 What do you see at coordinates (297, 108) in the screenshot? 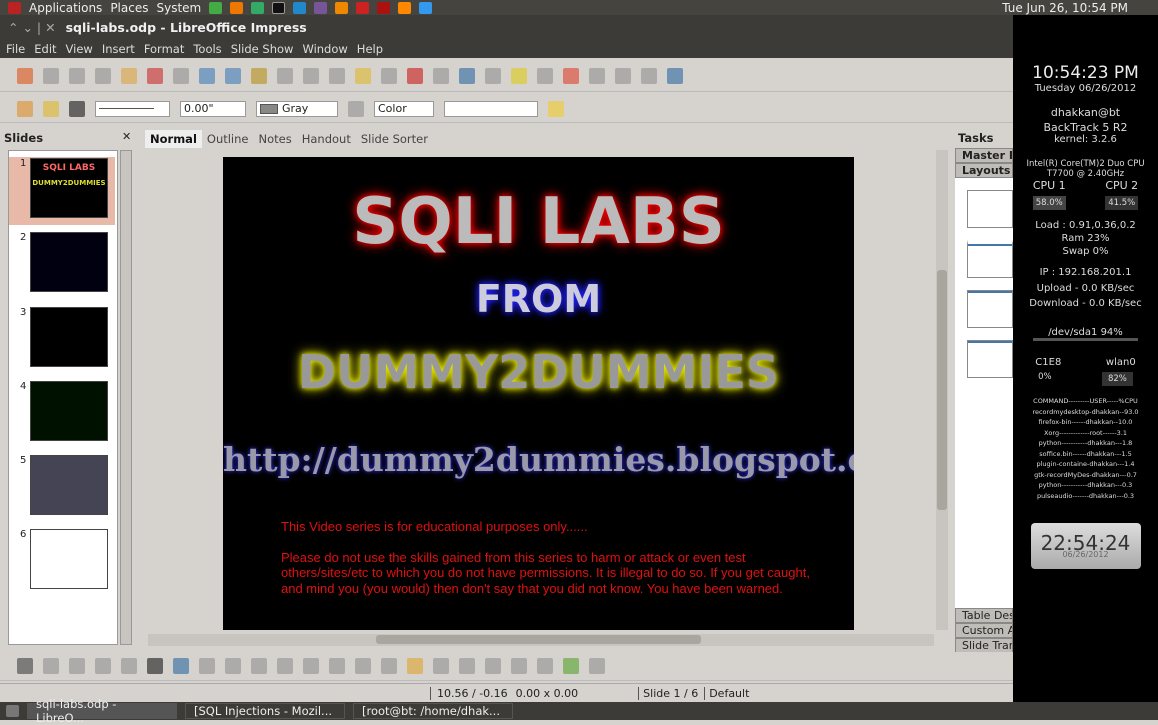
I see `line-color-select: Gray` at bounding box center [297, 108].